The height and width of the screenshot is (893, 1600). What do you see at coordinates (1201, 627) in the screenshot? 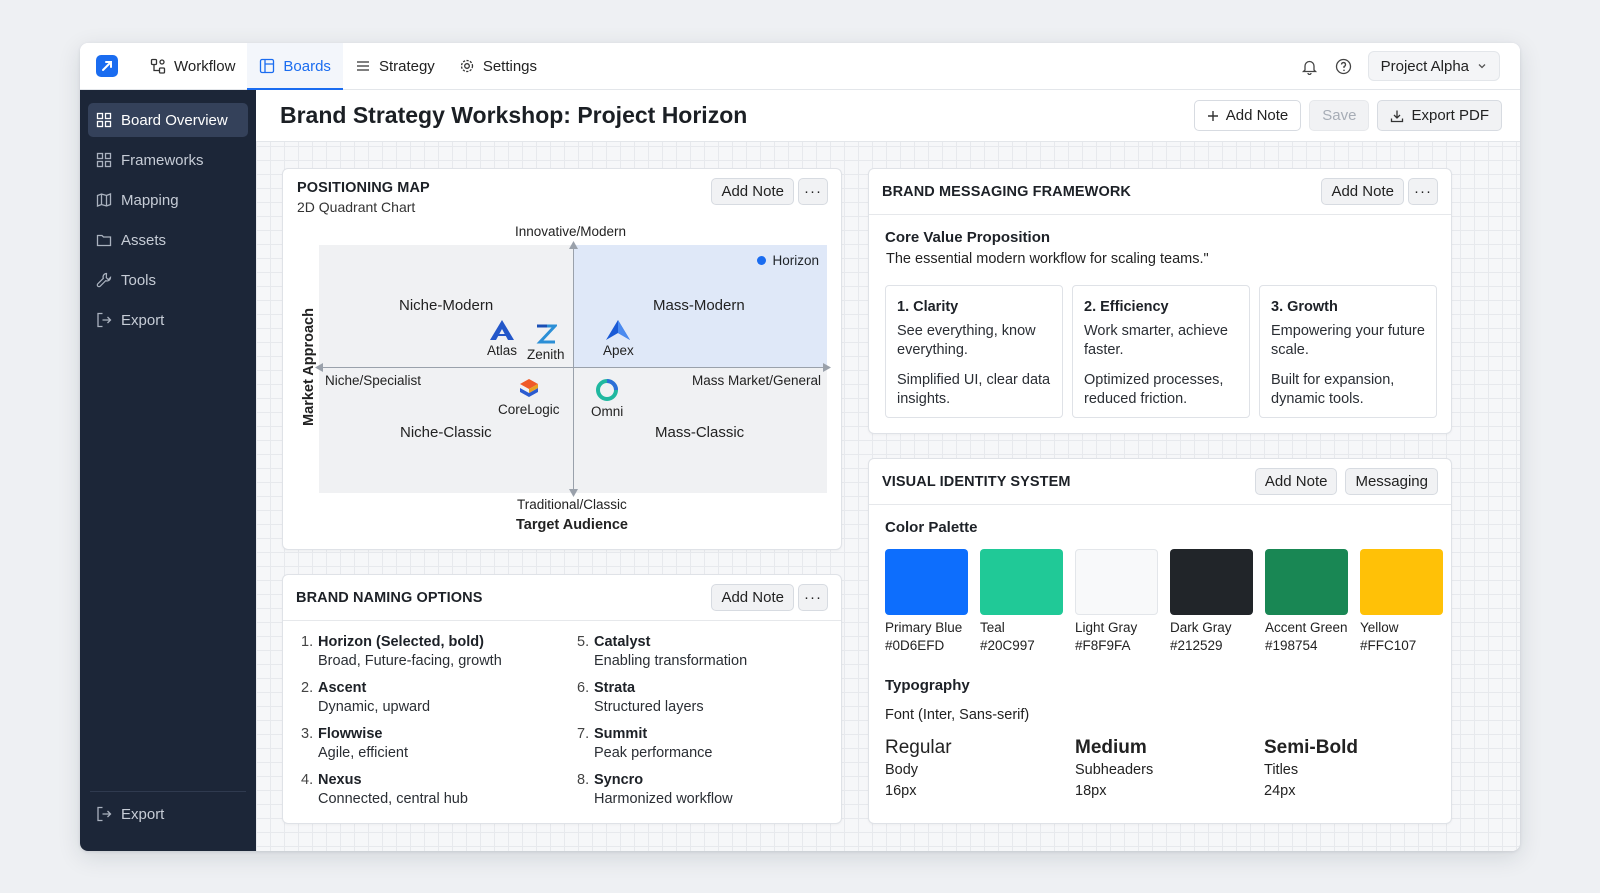
I see `color-name: Dark Gray` at bounding box center [1201, 627].